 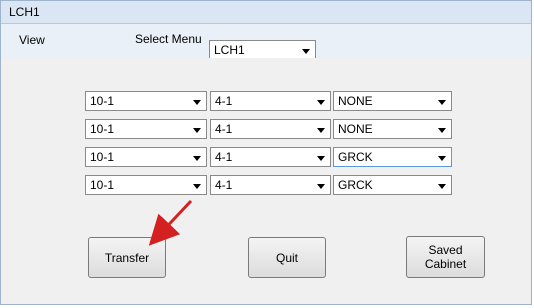 What do you see at coordinates (170, 222) in the screenshot?
I see `red-arrow-icon` at bounding box center [170, 222].